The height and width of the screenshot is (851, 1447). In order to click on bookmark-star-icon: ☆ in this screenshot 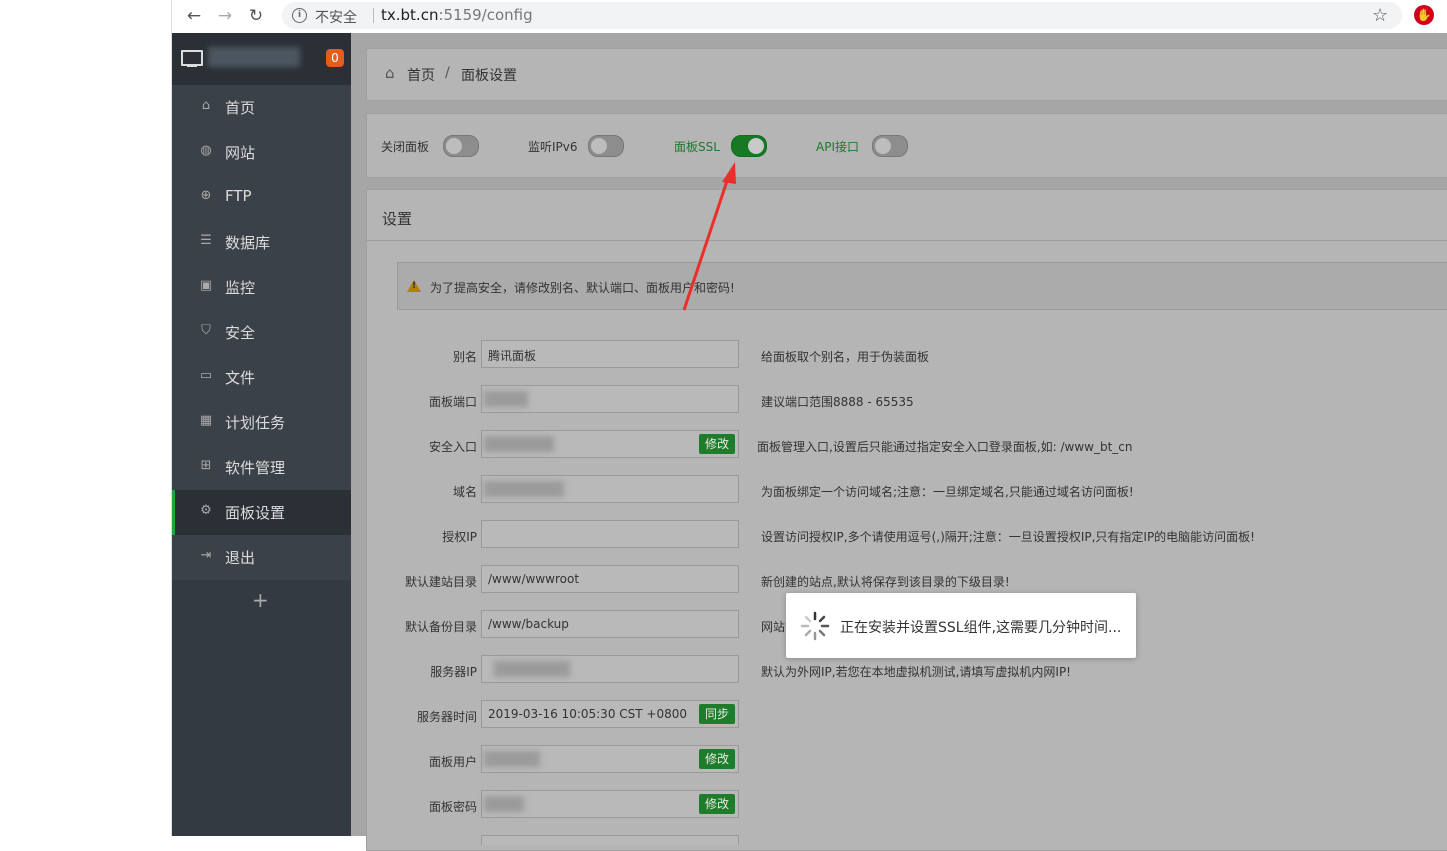, I will do `click(1380, 15)`.